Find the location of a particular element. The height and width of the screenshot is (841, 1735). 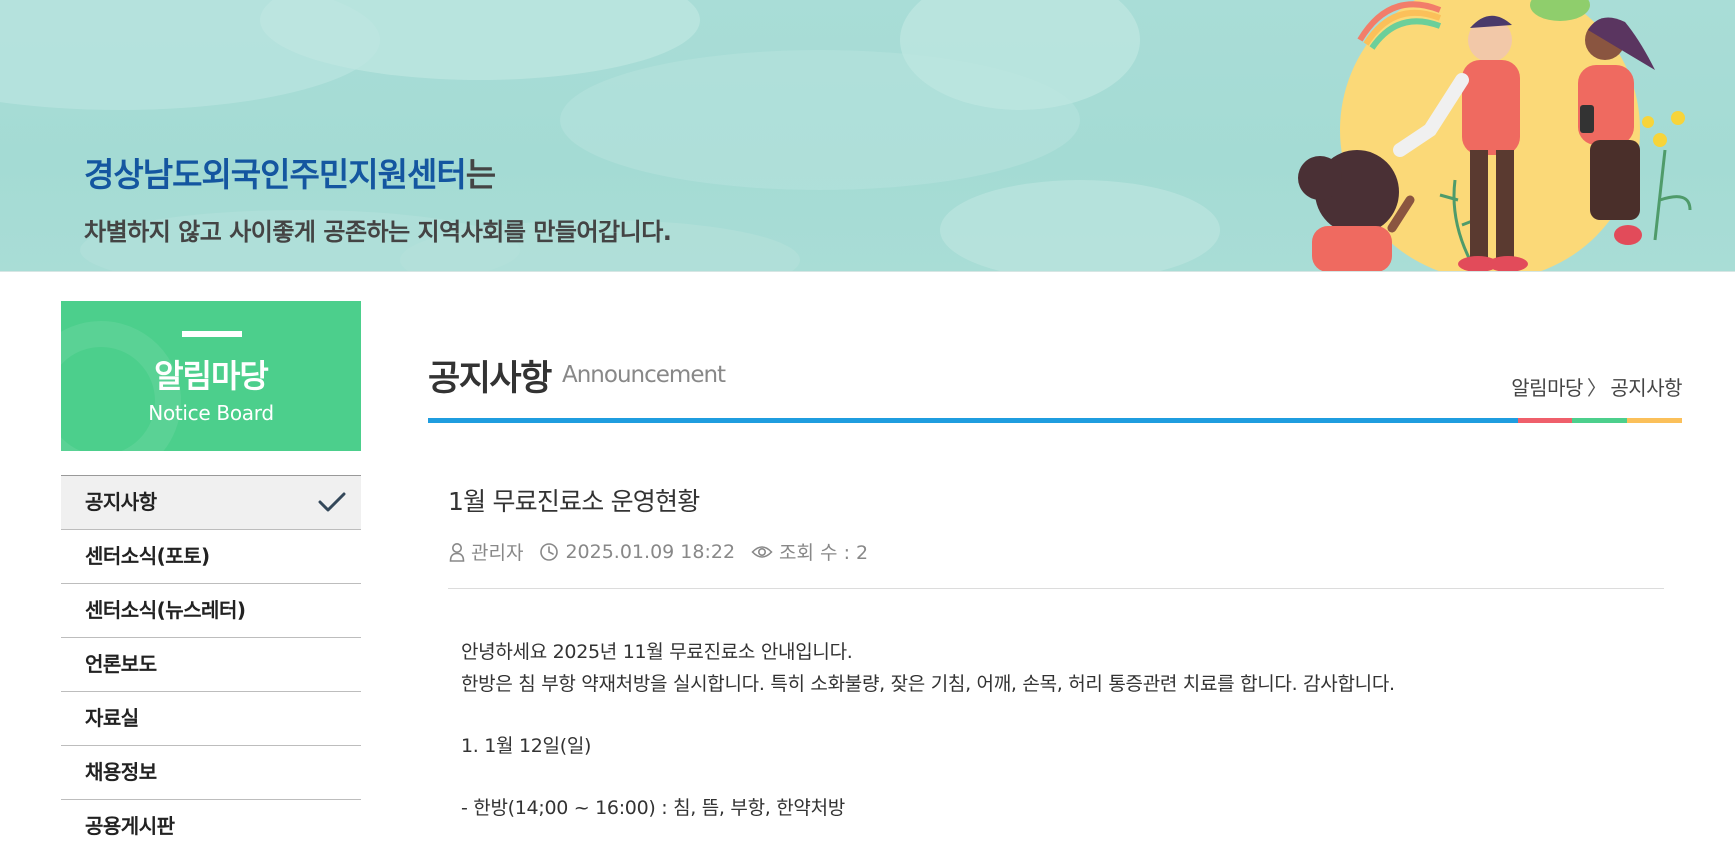

post-body-line: 안녕하세요 2025년 11월 무료진료소 안내입니다. is located at coordinates (657, 652).